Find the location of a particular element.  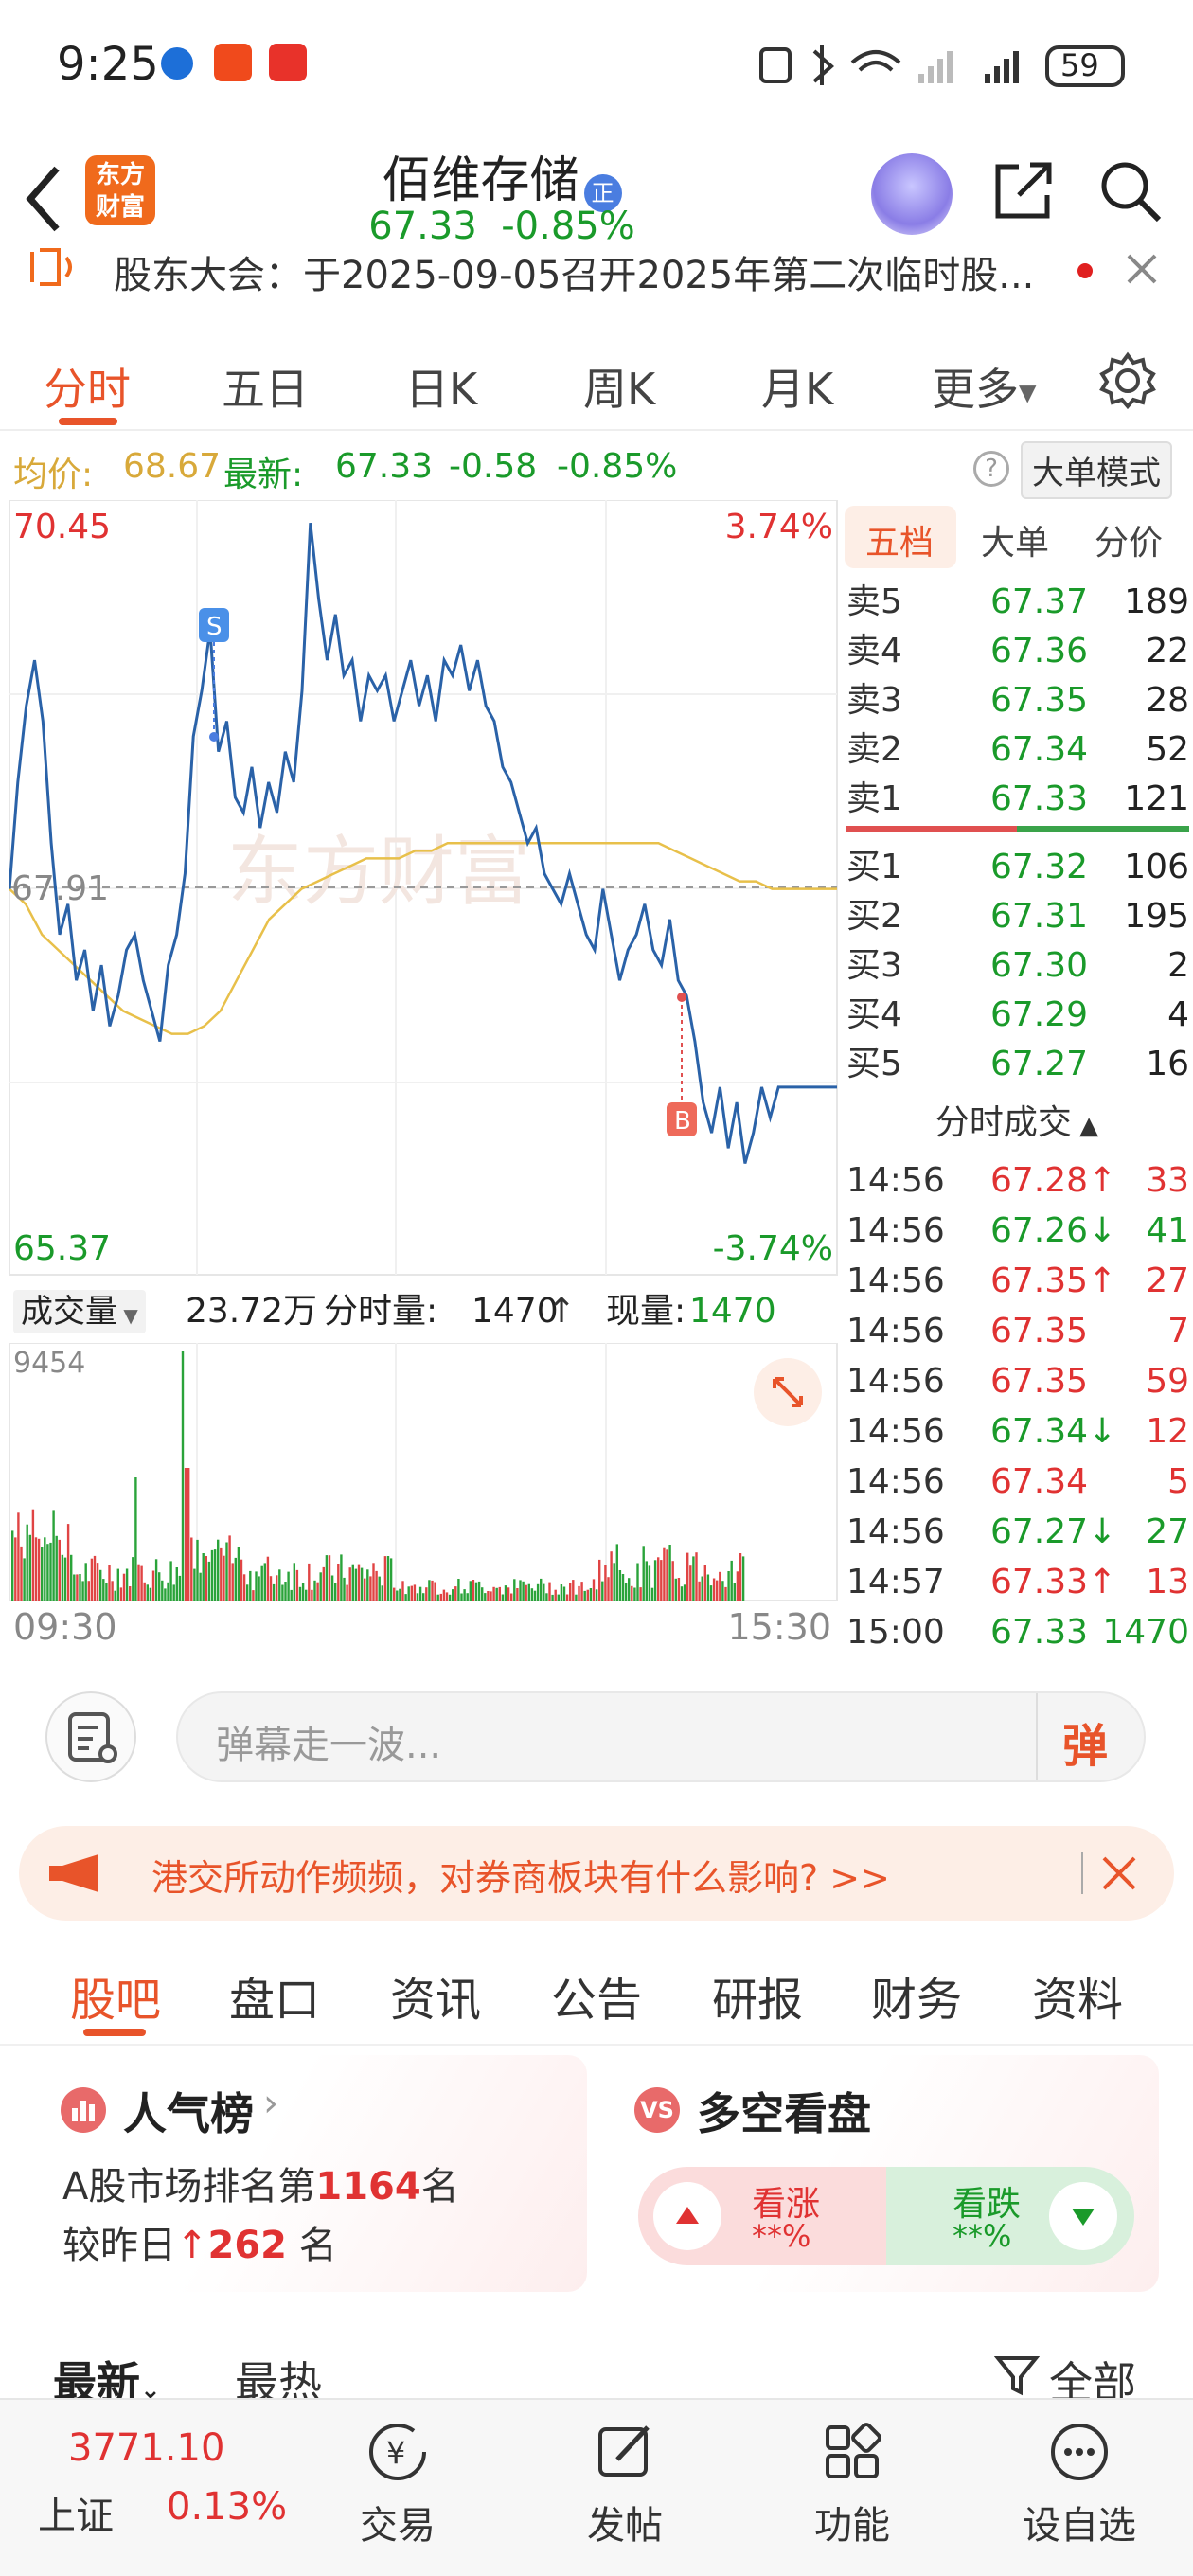

quote-info-bar: 均价: 68.67 最新: 67.33 -0.58 -0.85% ? 大单模式 is located at coordinates (596, 468).